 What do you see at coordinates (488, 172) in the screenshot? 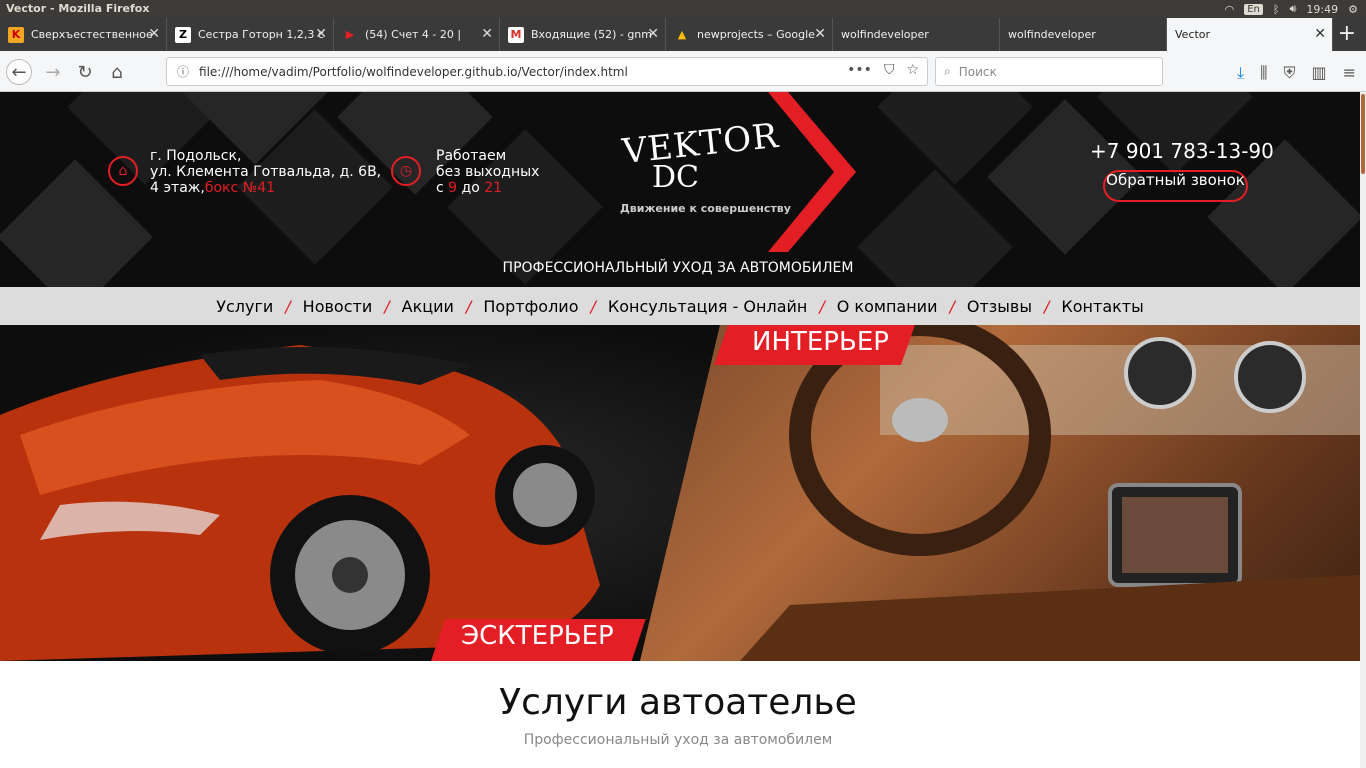
I see `working-hours: Работаем без выходных с 9 до 21` at bounding box center [488, 172].